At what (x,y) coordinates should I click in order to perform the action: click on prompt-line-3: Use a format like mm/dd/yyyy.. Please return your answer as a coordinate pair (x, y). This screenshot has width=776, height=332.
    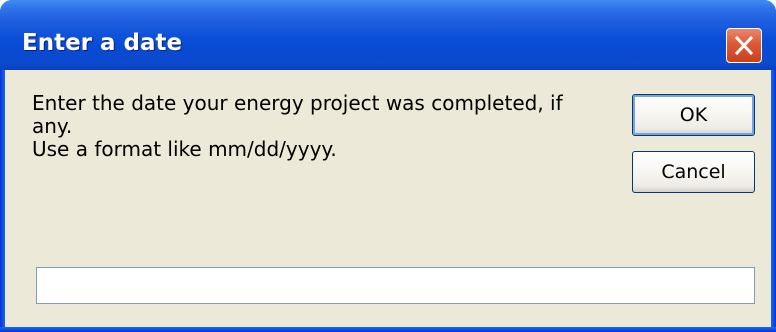
    Looking at the image, I should click on (184, 149).